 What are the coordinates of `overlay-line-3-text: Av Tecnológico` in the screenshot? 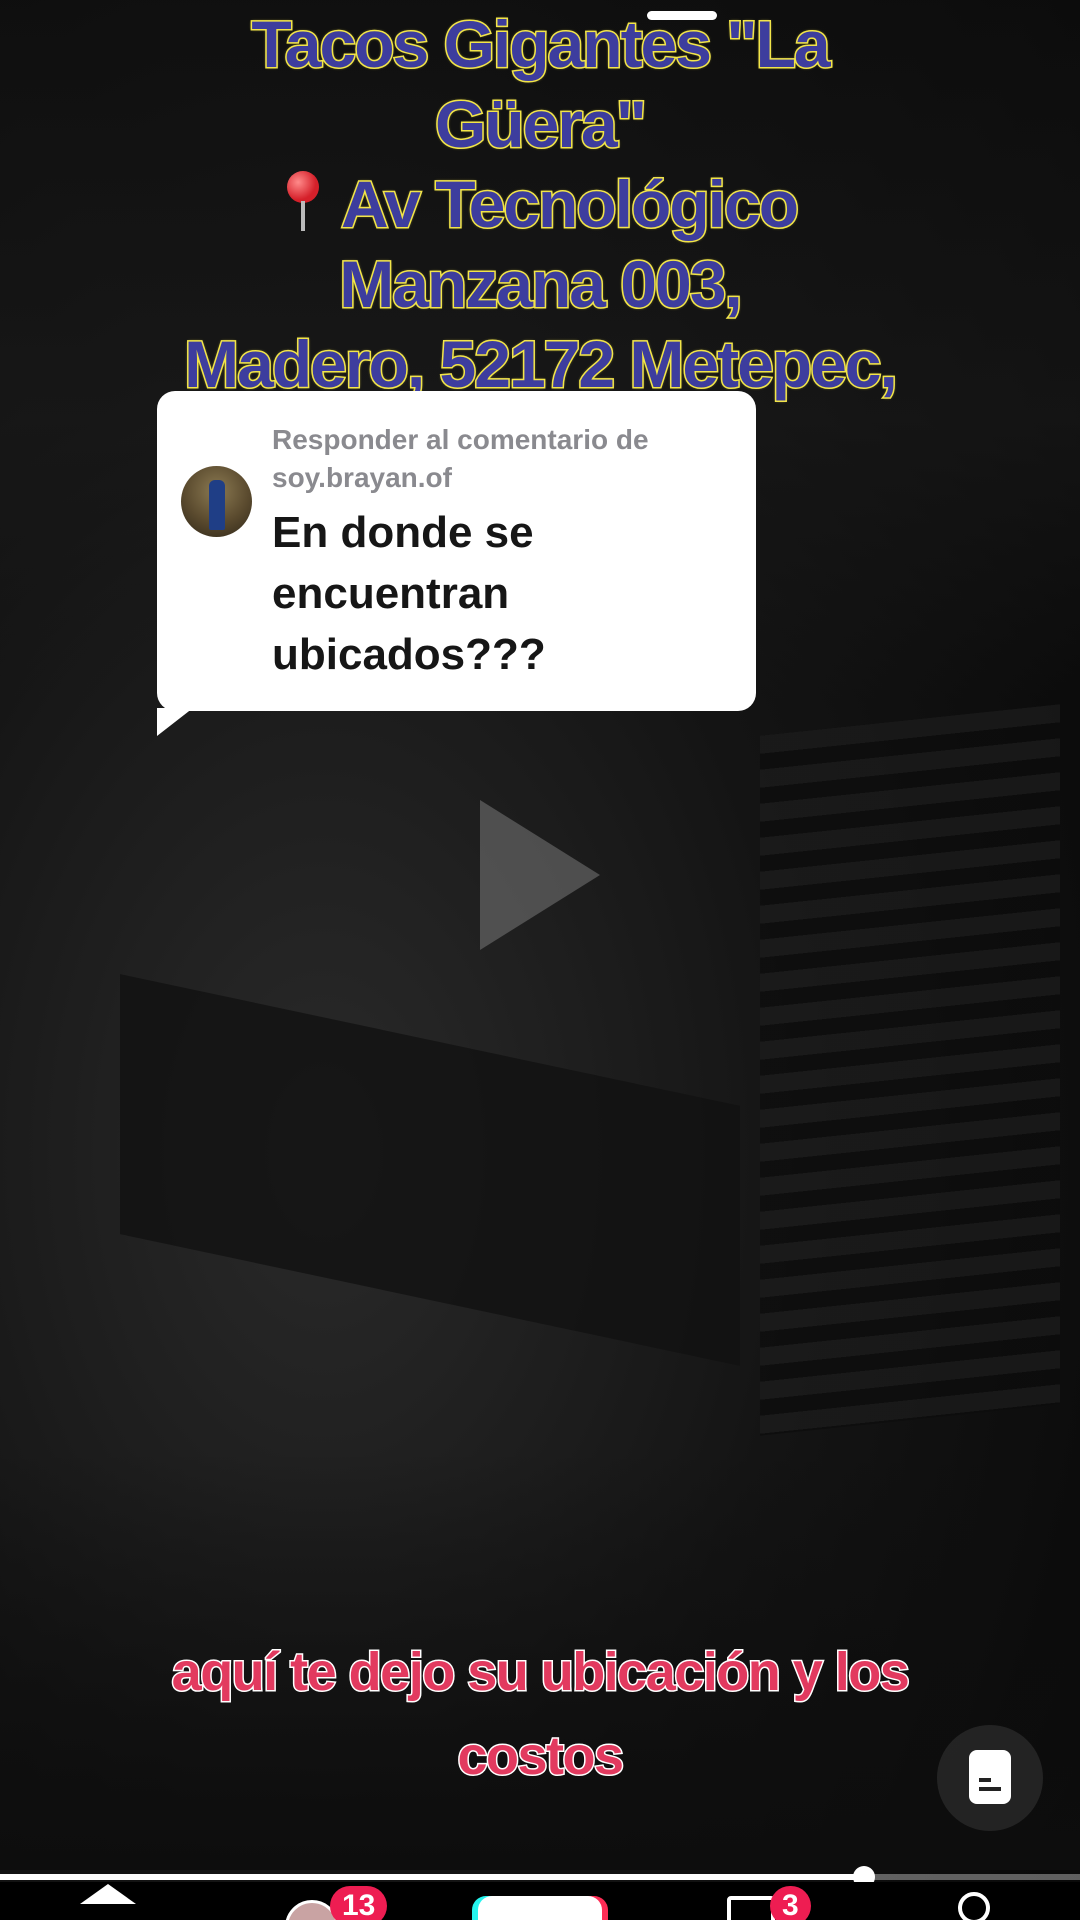 It's located at (569, 204).